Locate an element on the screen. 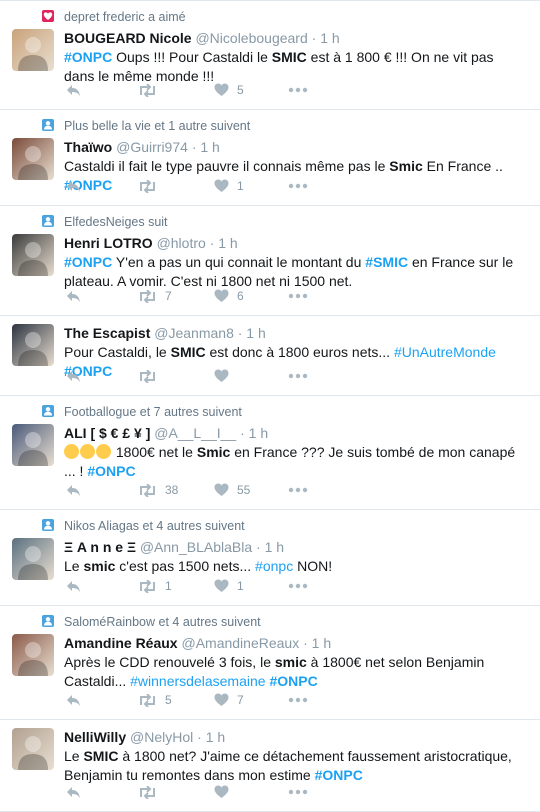 Image resolution: width=540 pixels, height=812 pixels. tweet-context-text: ElfedesNeiges suit is located at coordinates (116, 222).